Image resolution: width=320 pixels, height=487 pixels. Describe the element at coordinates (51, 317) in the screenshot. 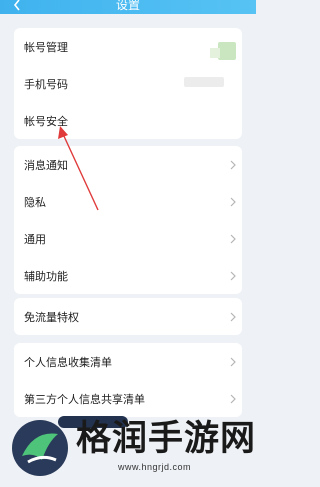

I see `free-data-privilege-label: 免流量特权` at that location.